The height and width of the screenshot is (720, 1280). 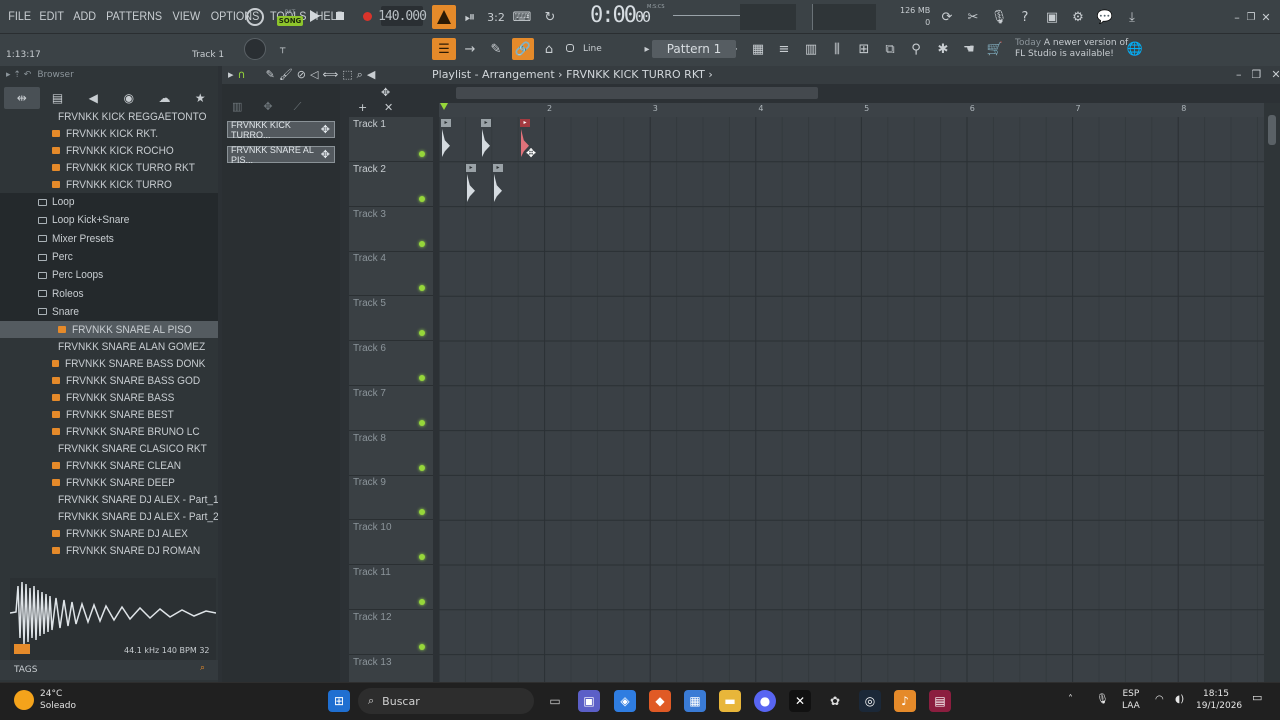 I want to click on piano-roll-icon: ▥, so click(x=811, y=49).